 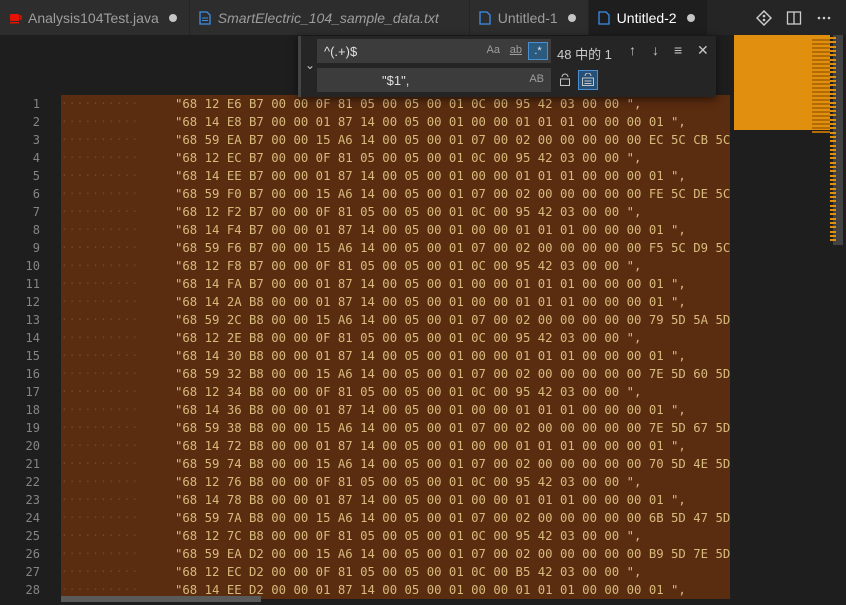 What do you see at coordinates (588, 80) in the screenshot?
I see `replace-all-icon` at bounding box center [588, 80].